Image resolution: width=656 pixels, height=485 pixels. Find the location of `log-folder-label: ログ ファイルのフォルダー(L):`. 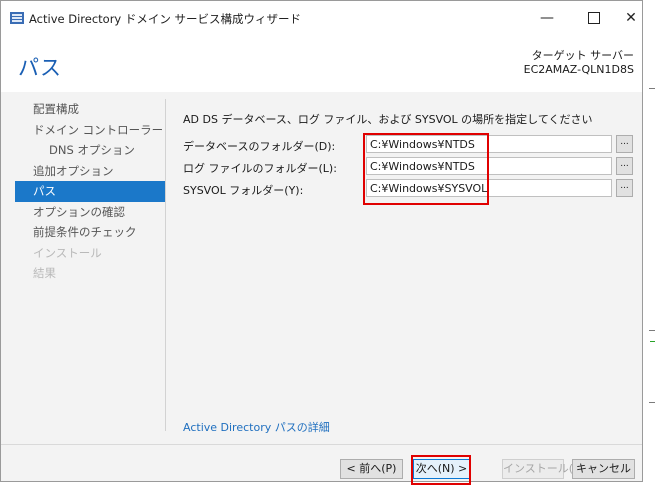

log-folder-label: ログ ファイルのフォルダー(L): is located at coordinates (260, 168).